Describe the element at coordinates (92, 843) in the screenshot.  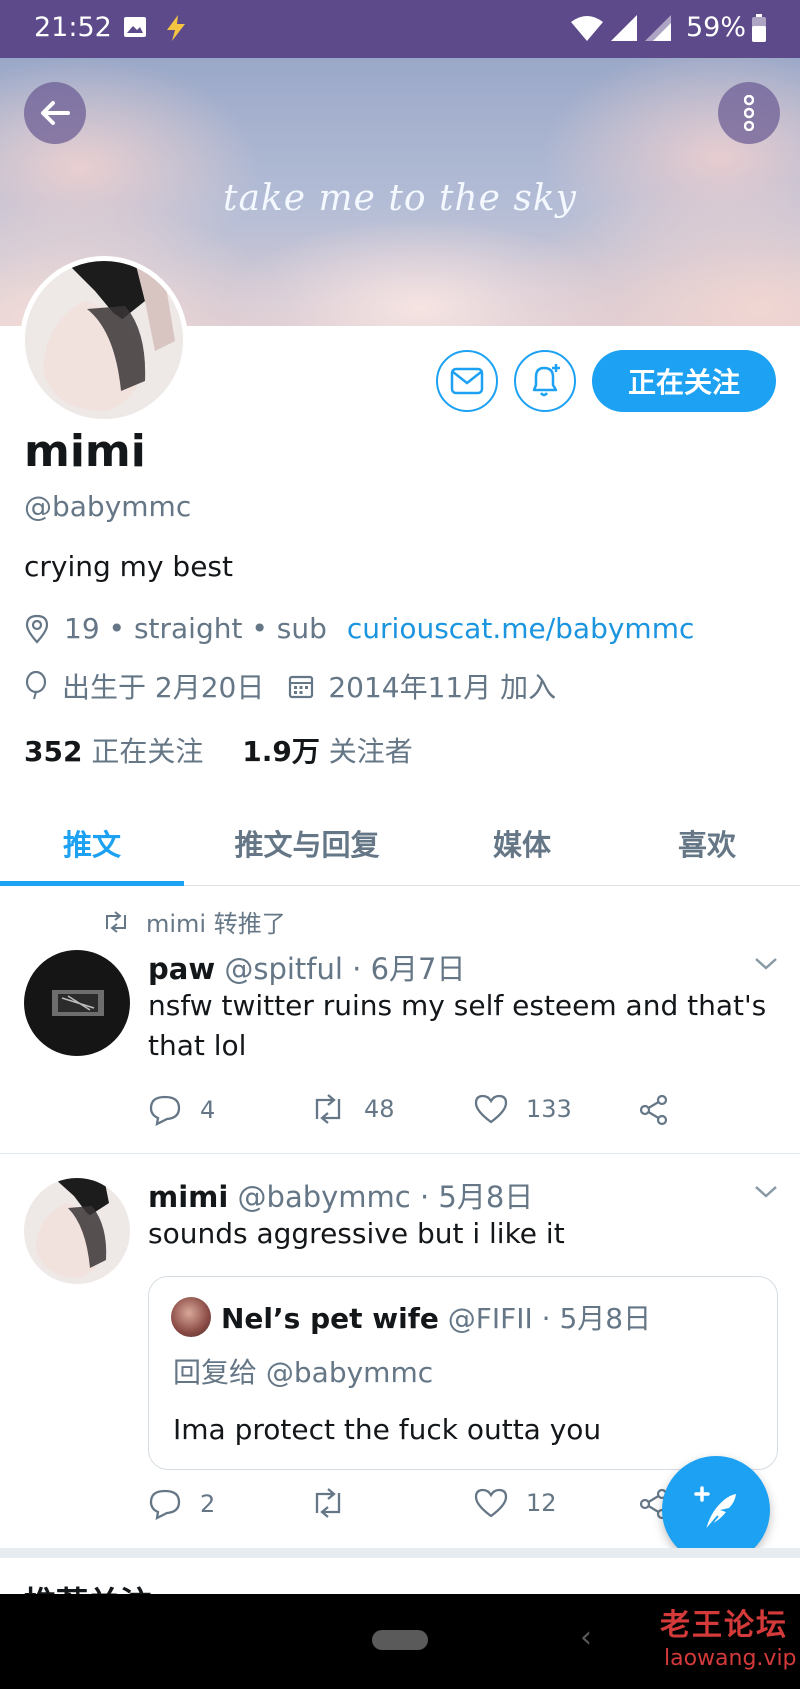
I see `tab-tweets: 推文` at that location.